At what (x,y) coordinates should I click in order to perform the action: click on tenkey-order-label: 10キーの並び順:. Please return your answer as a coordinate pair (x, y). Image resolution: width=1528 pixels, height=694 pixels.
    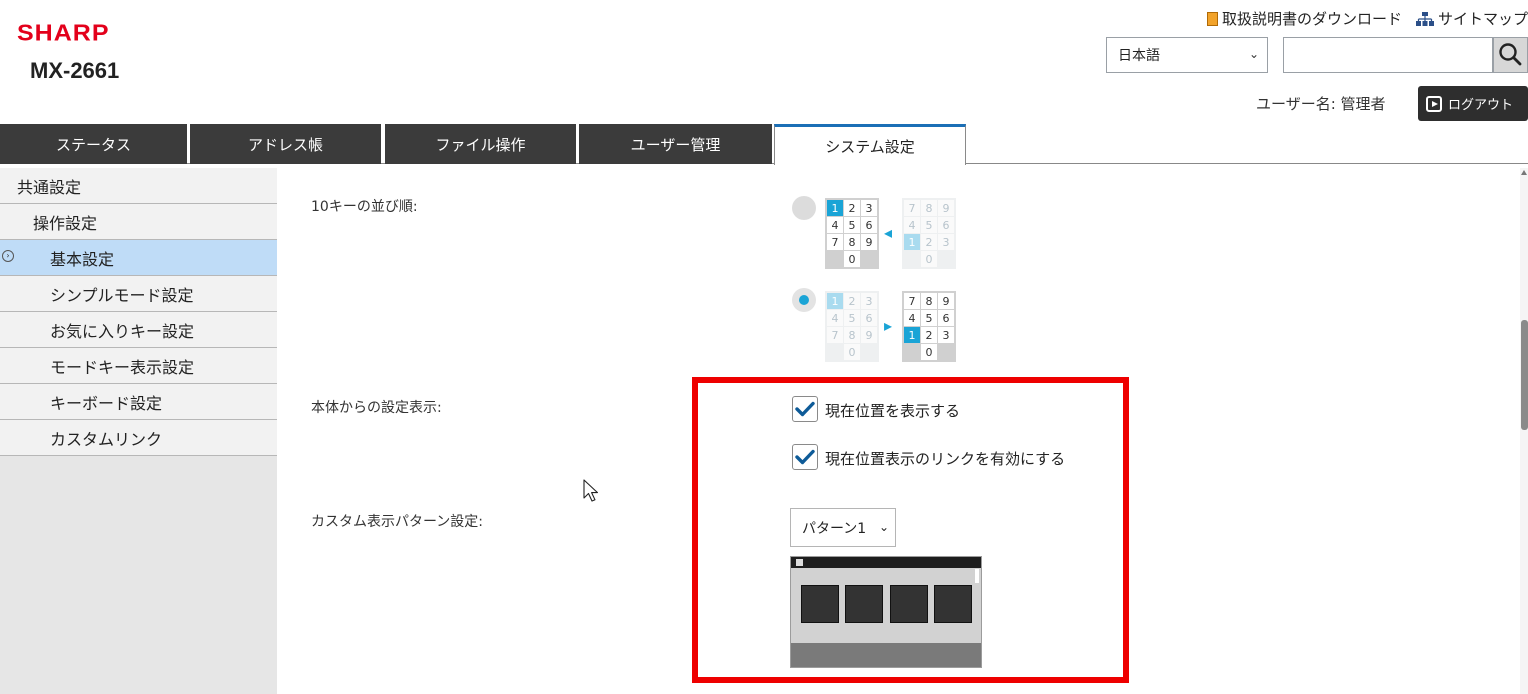
    Looking at the image, I should click on (364, 207).